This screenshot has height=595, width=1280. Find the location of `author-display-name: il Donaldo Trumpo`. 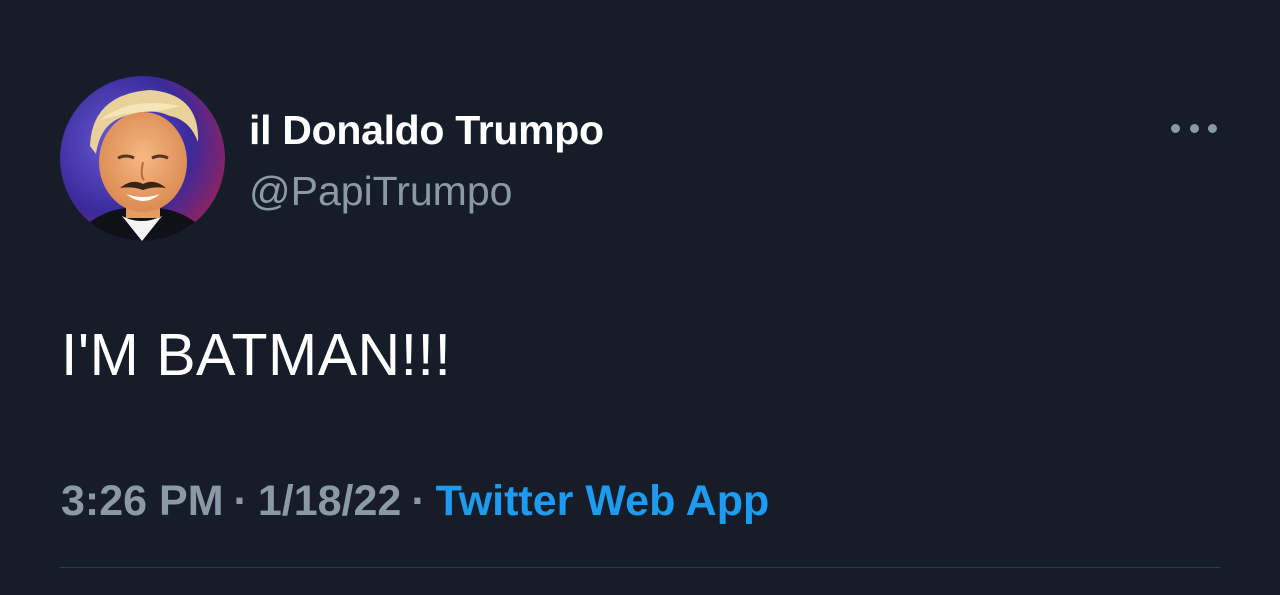

author-display-name: il Donaldo Trumpo is located at coordinates (426, 130).